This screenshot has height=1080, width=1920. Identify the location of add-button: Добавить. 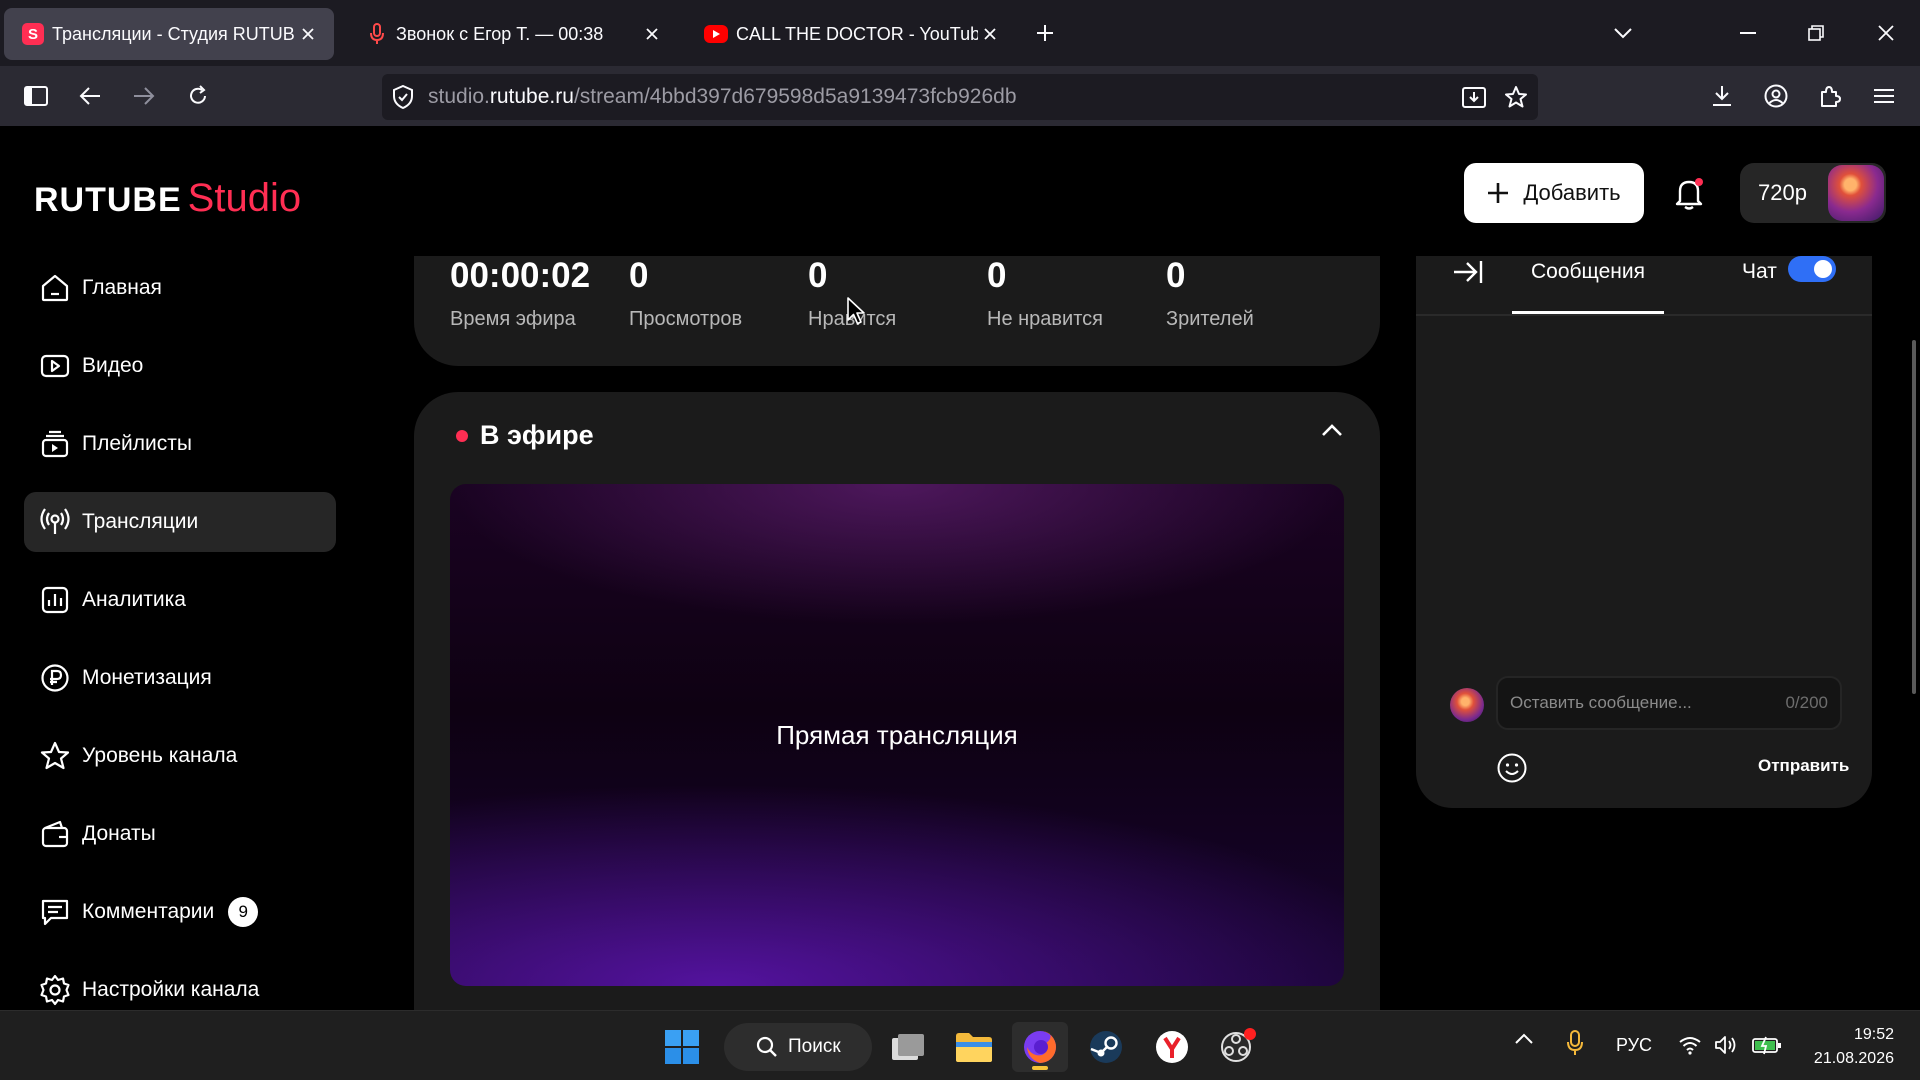
(1554, 193).